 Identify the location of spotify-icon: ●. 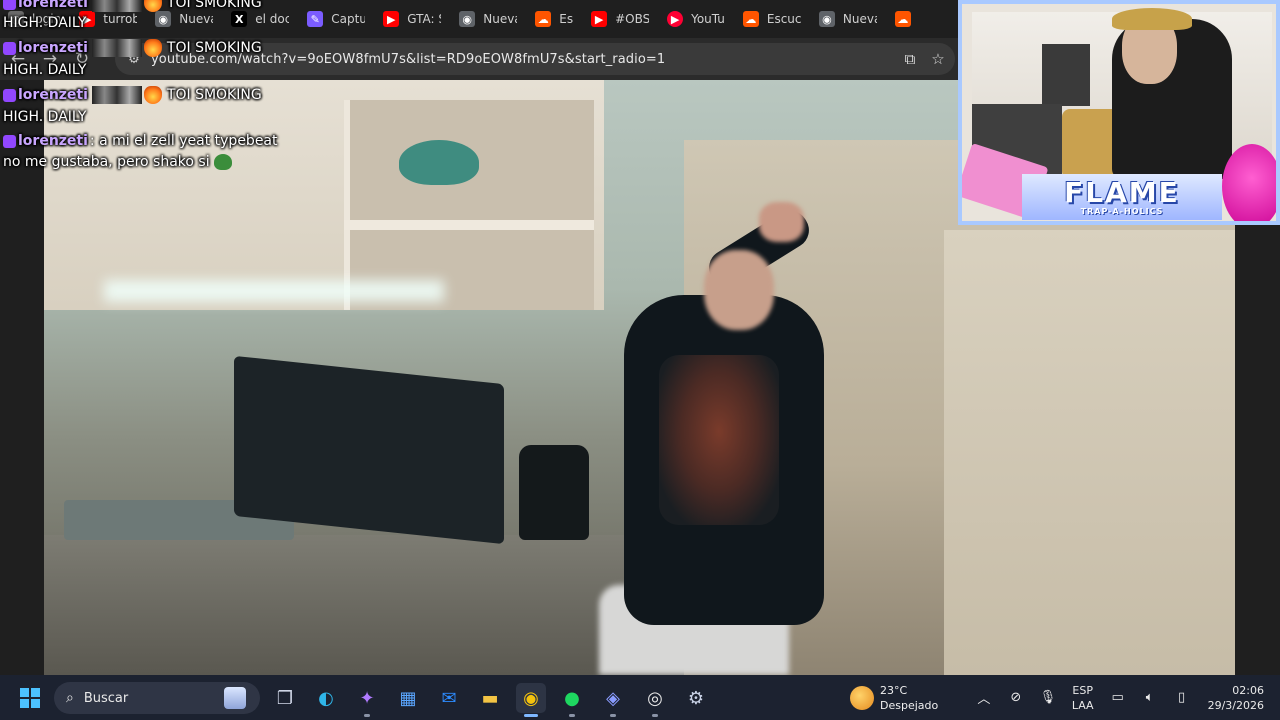
(572, 698).